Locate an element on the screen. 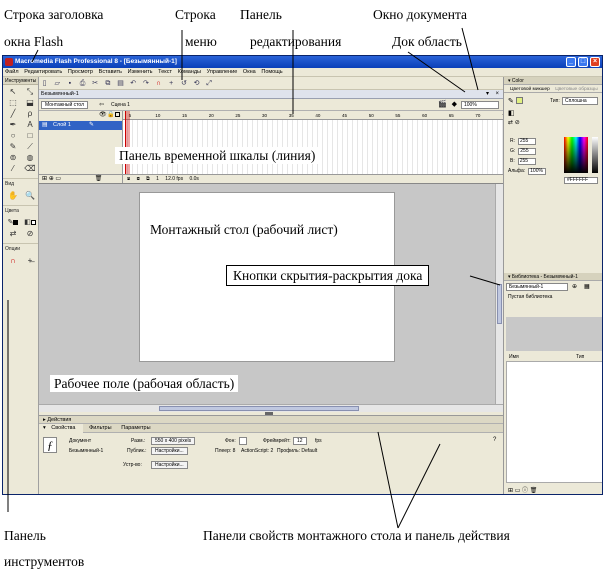 The image size is (605, 577). stage-tab: Монтажный стол is located at coordinates (64, 105).